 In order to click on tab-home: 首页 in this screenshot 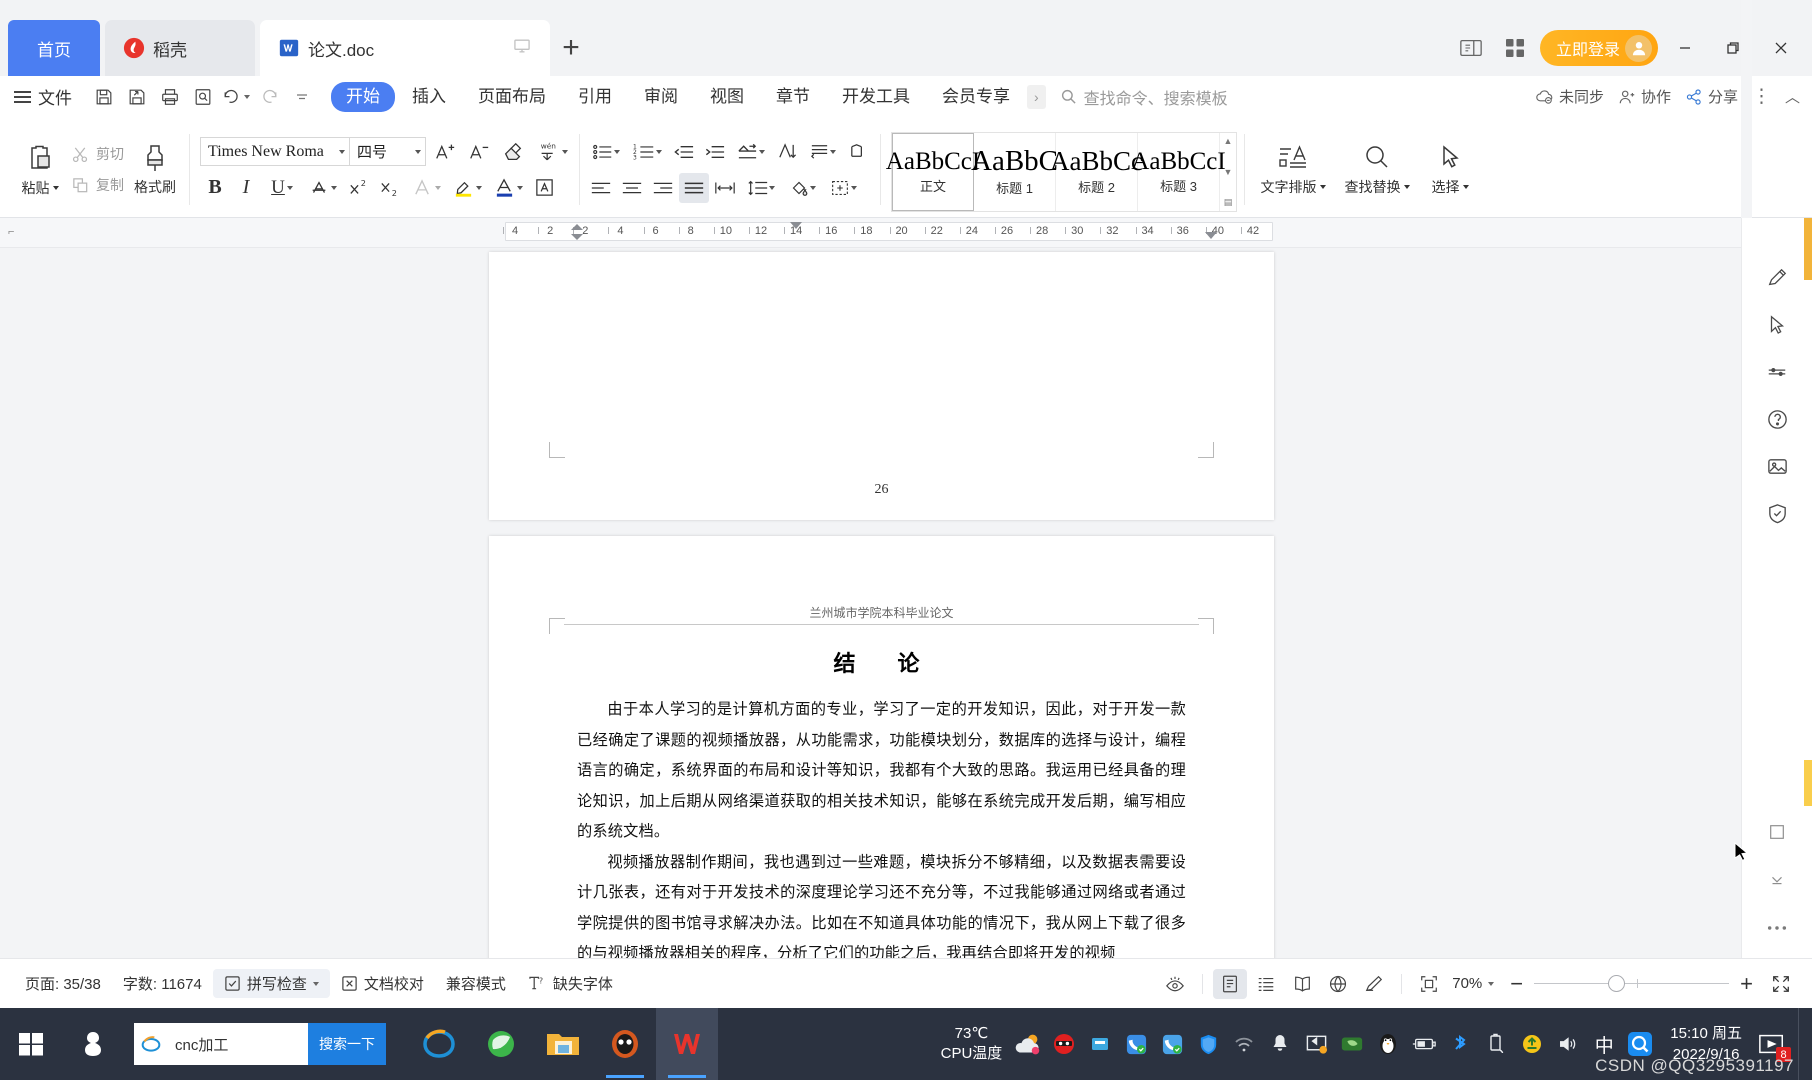, I will do `click(54, 48)`.